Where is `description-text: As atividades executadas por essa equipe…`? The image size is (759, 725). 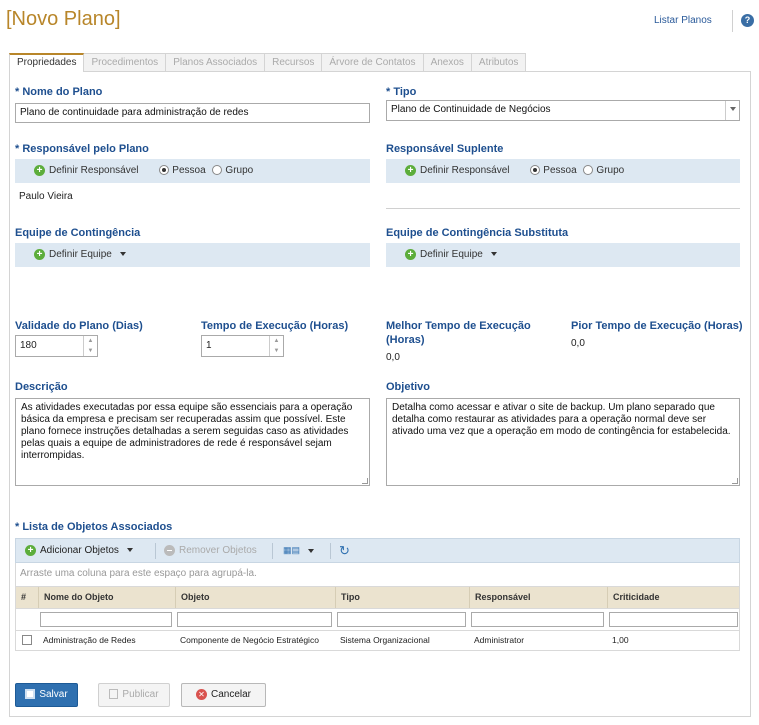
description-text: As atividades executadas por essa equipe… is located at coordinates (187, 431).